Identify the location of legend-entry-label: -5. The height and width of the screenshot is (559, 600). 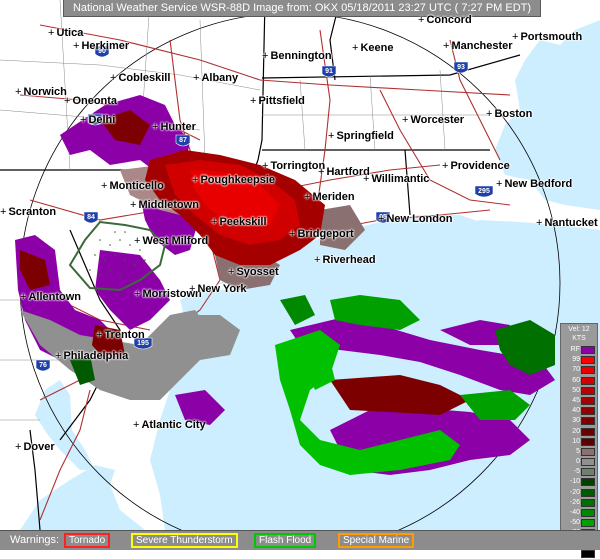
(576, 472).